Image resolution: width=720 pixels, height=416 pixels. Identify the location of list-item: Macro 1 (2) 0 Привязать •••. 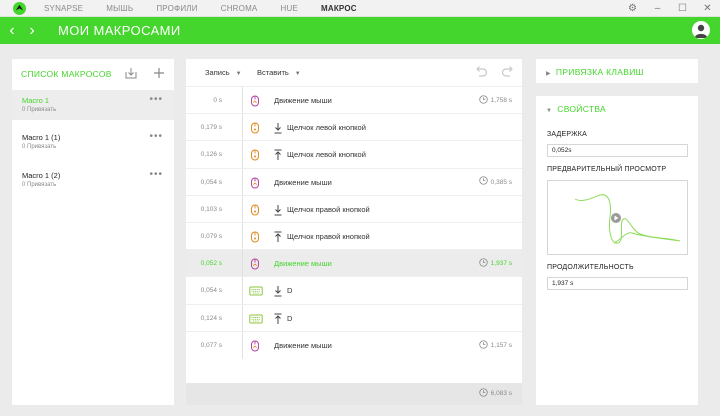
(93, 180).